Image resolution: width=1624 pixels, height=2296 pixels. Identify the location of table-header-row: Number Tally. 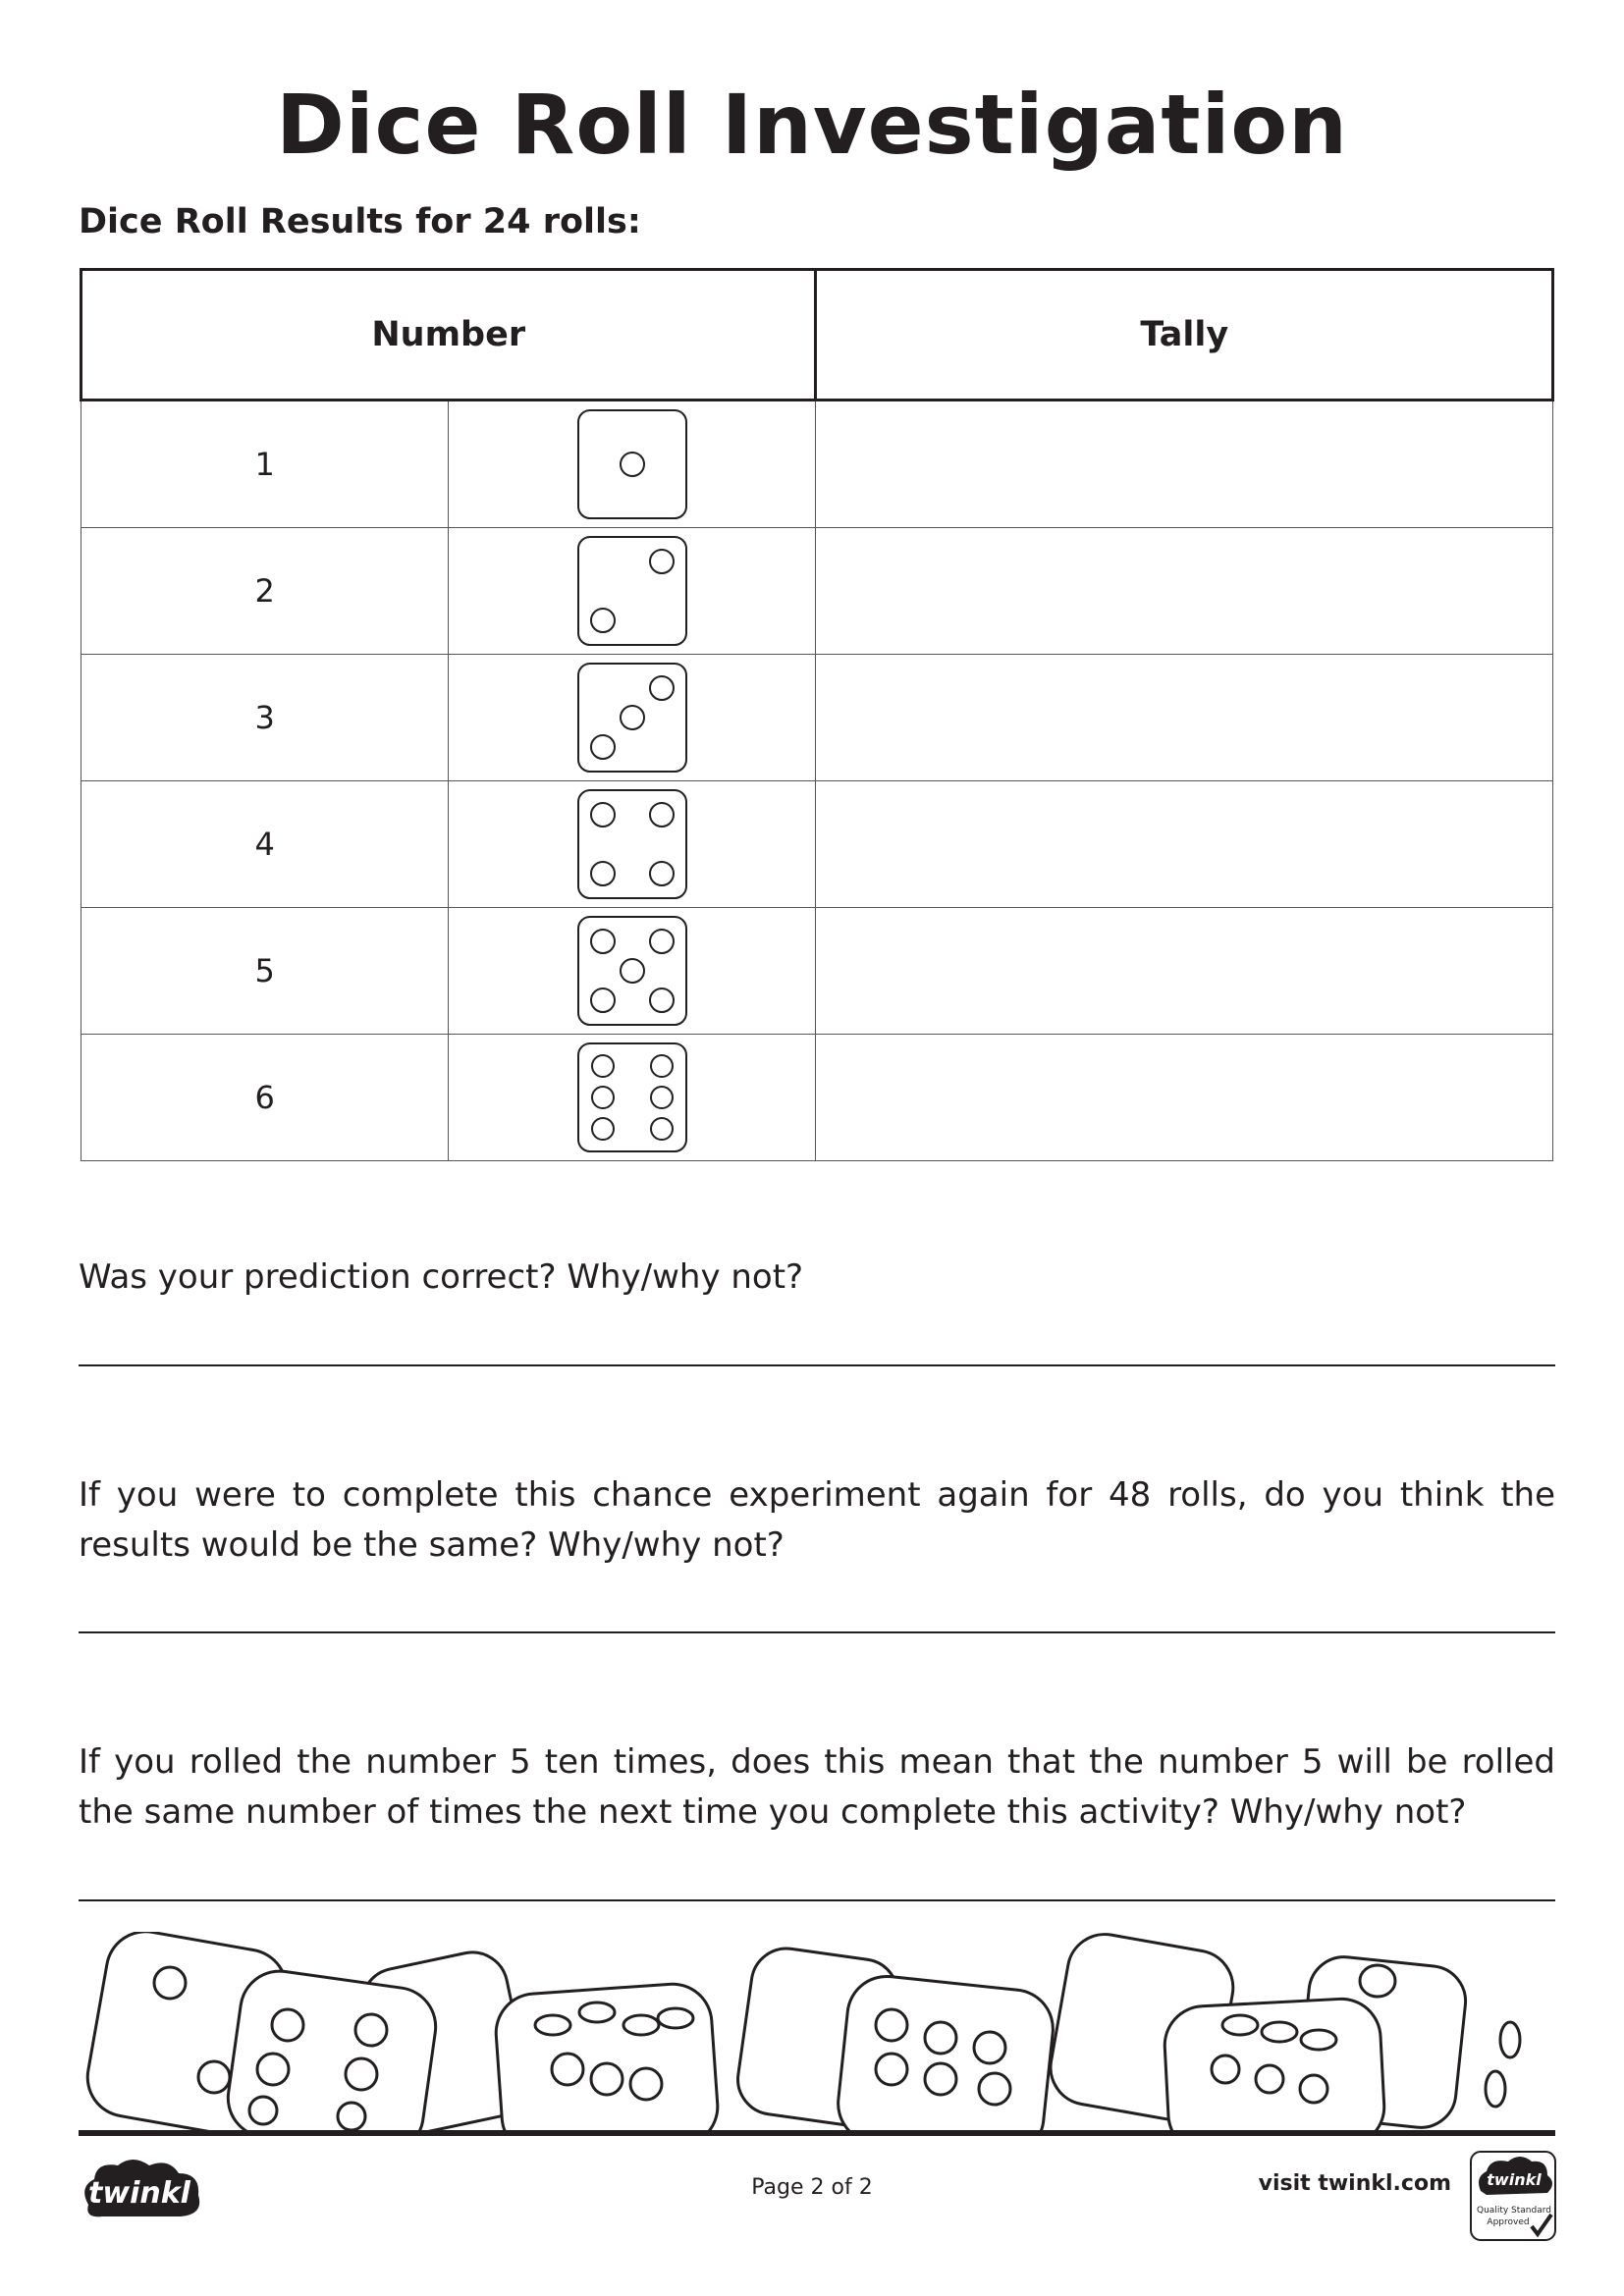
(816, 334).